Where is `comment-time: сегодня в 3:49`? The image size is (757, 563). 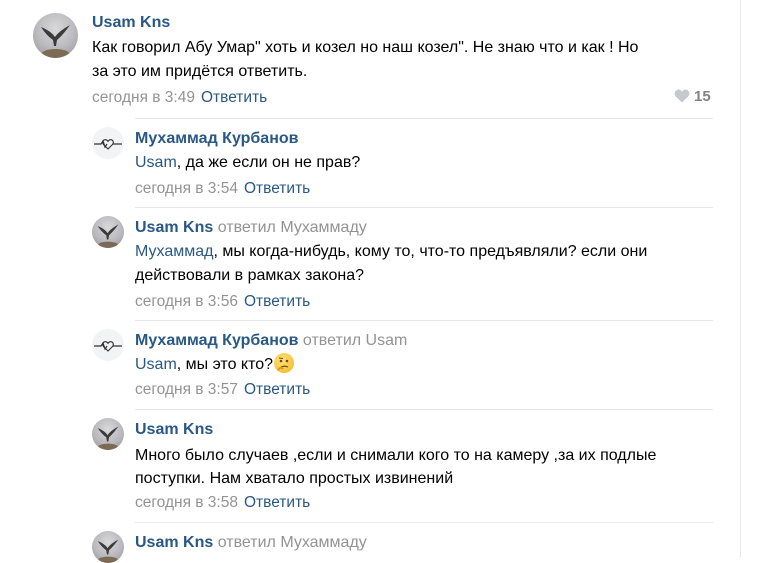 comment-time: сегодня в 3:49 is located at coordinates (143, 97).